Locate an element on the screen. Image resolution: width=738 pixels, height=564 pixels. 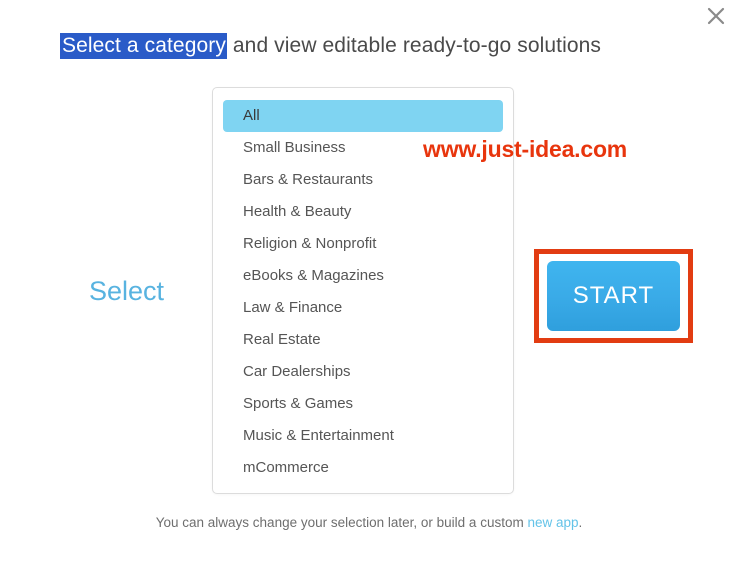
list-item: Music & Entertainment is located at coordinates (363, 436).